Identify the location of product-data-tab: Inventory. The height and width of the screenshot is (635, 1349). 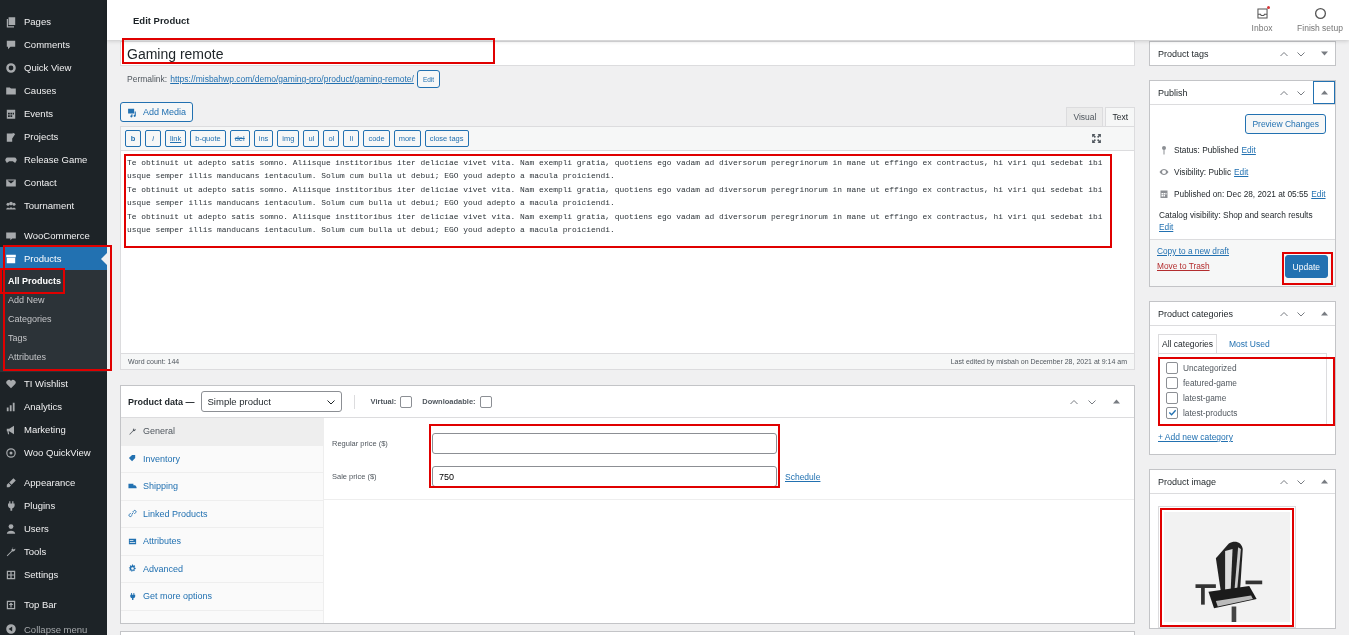
(222, 459).